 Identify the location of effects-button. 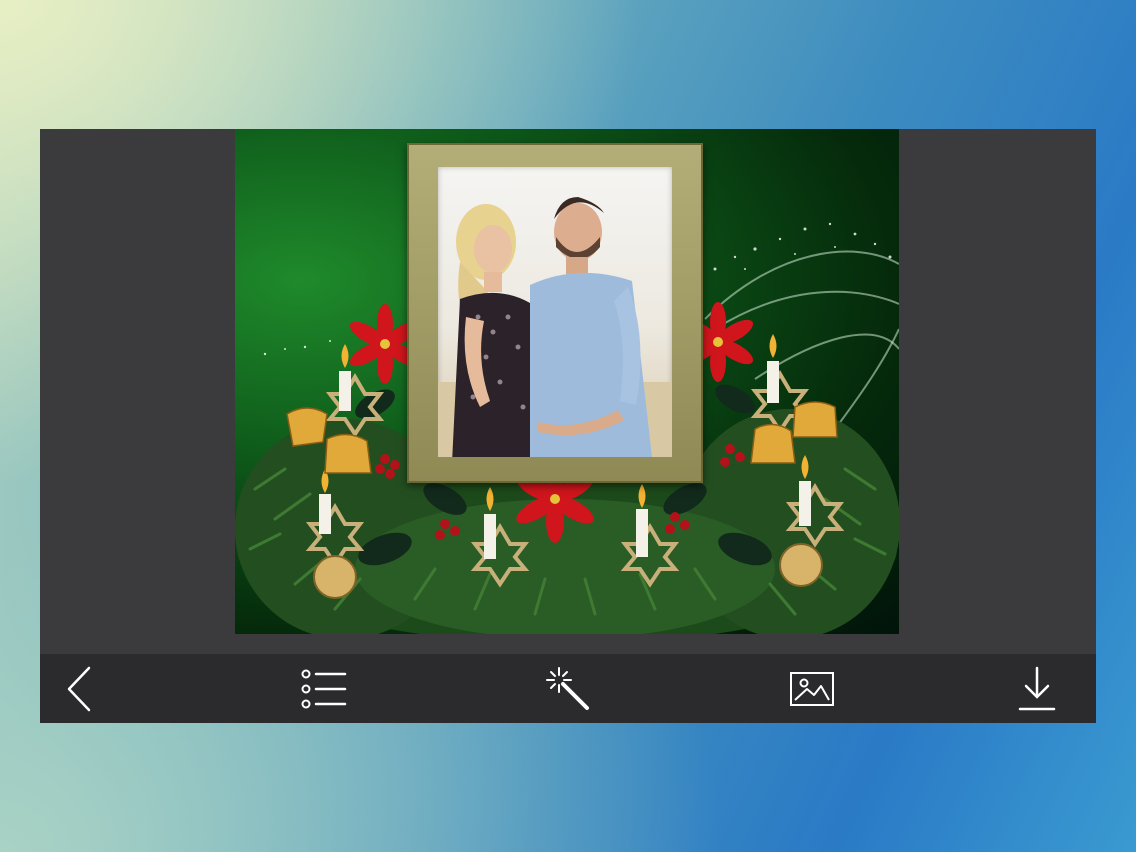
(568, 688).